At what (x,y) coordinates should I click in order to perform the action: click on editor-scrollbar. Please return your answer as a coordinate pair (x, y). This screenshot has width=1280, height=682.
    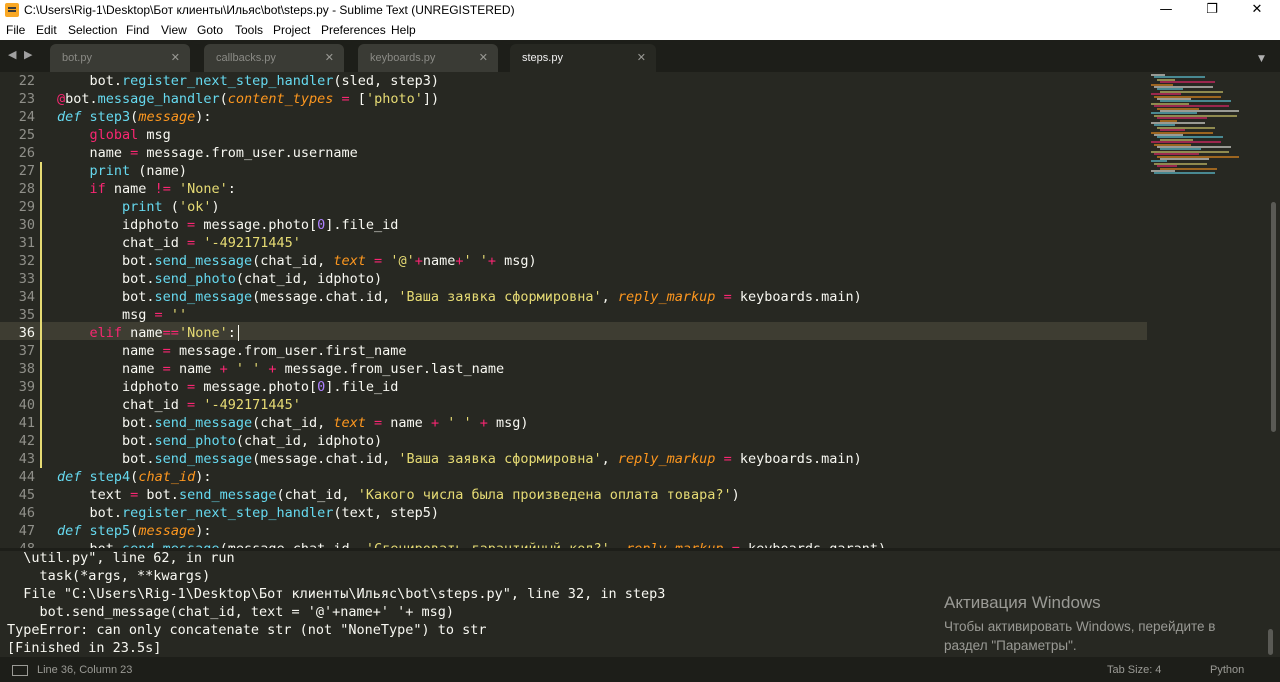
    Looking at the image, I should click on (1274, 310).